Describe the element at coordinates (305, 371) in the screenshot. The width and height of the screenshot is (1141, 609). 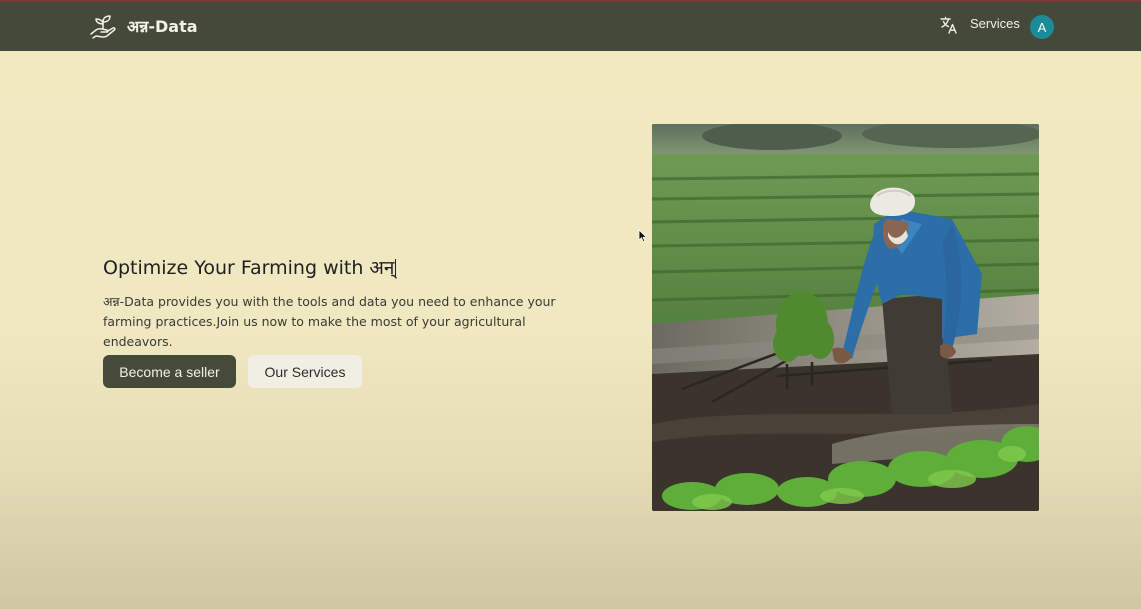
I see `our-services-button: Our Services` at that location.